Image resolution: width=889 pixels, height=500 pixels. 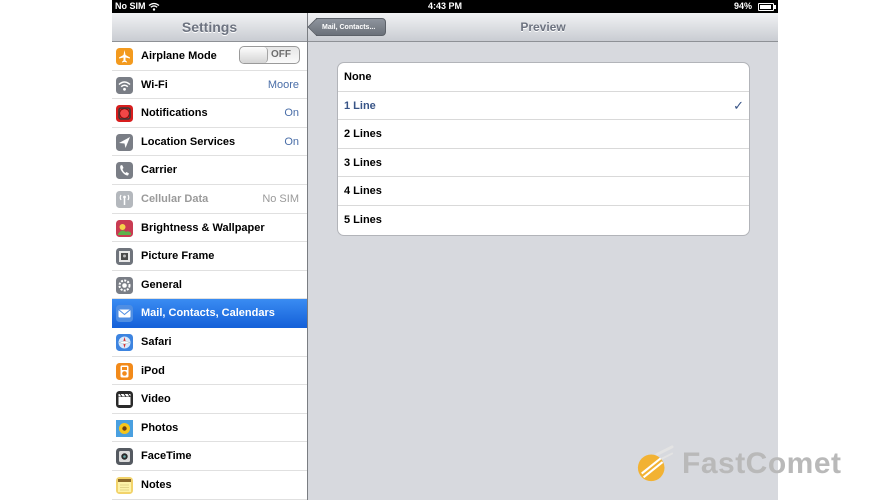 I want to click on sidebar-item-picture-frame: Picture Frame, so click(x=209, y=256).